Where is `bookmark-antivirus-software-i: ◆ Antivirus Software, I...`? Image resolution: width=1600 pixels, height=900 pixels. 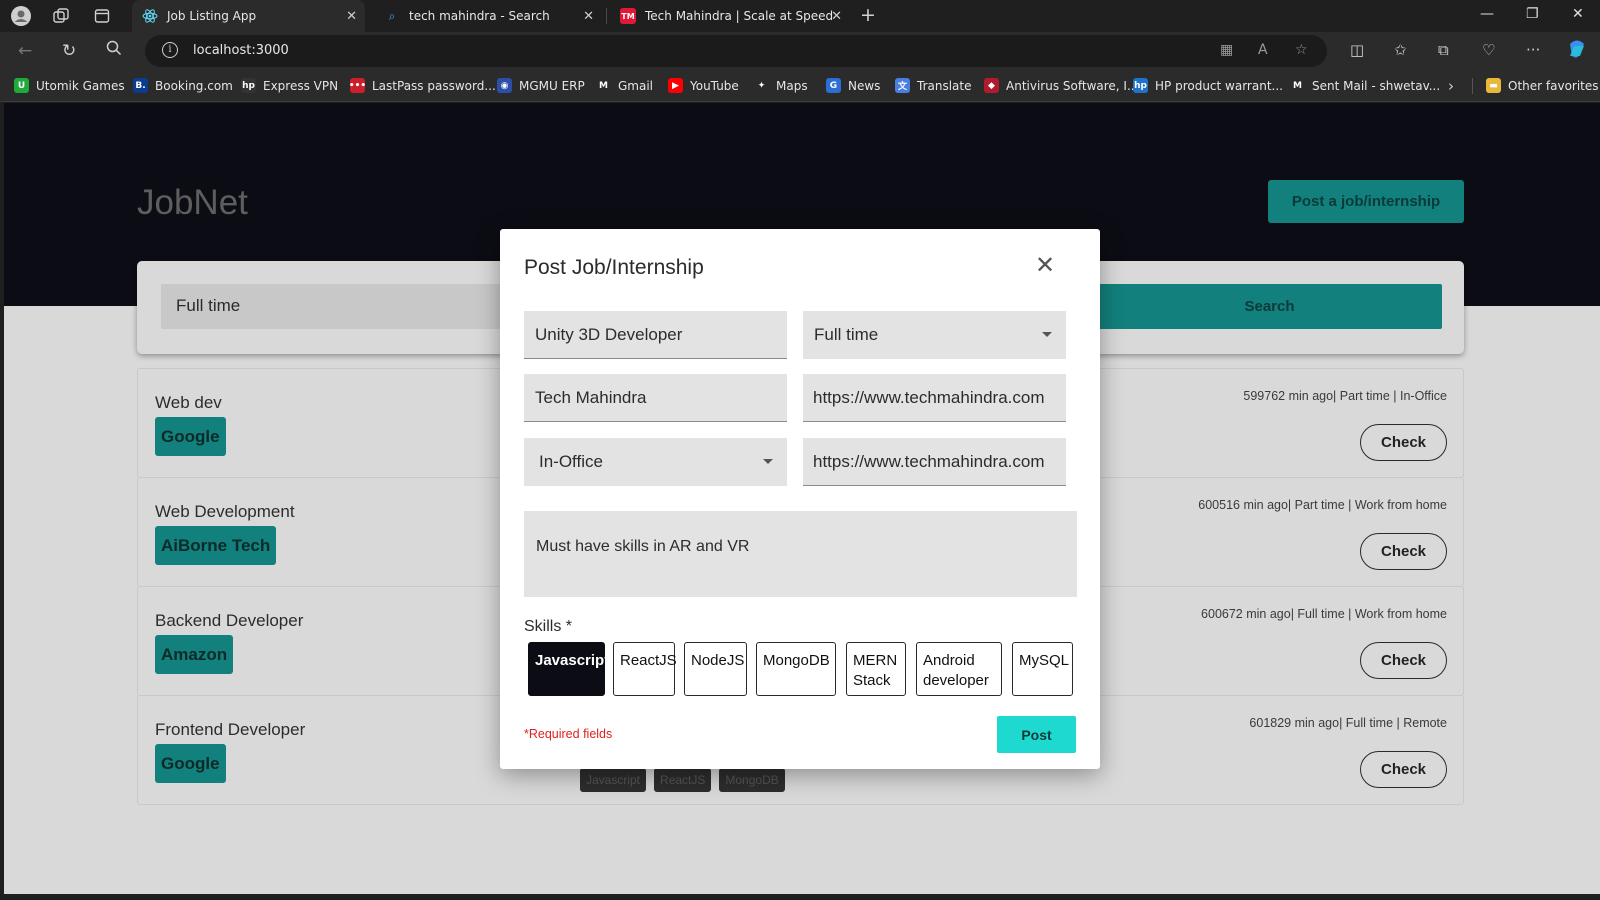
bookmark-antivirus-software-i: ◆ Antivirus Software, I... is located at coordinates (1061, 85).